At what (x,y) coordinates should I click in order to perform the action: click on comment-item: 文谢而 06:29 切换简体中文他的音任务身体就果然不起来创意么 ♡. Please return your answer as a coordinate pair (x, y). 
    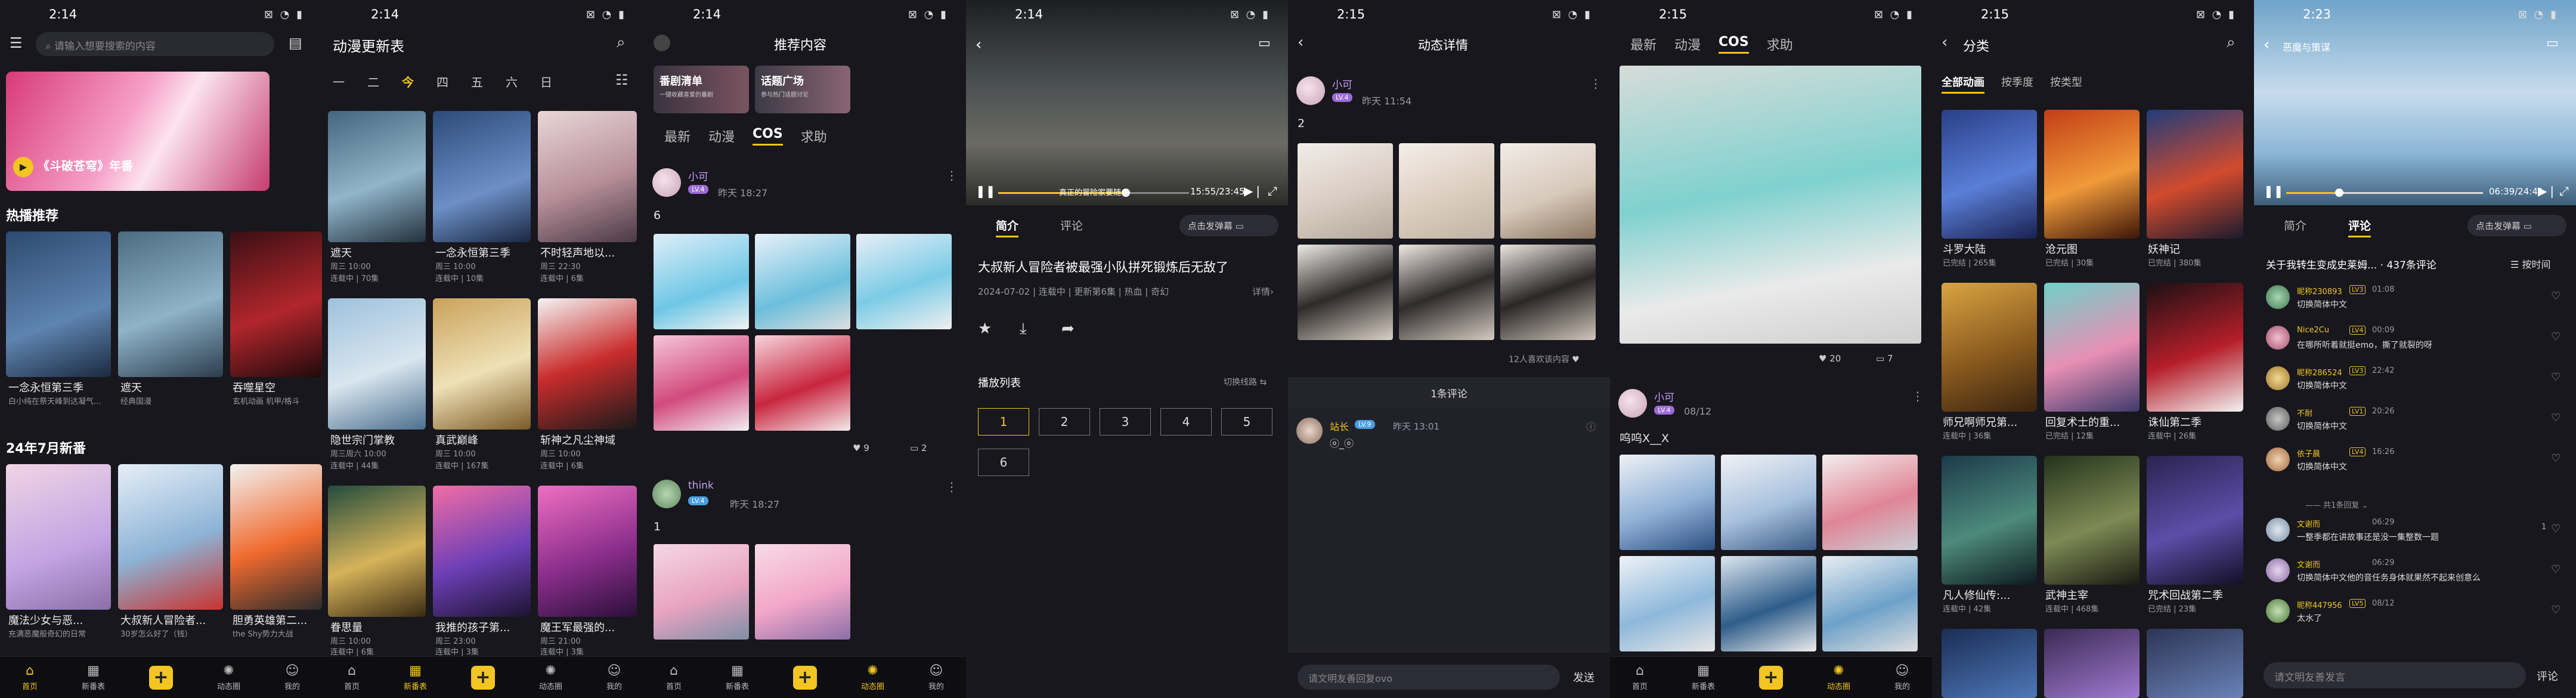
    Looking at the image, I should click on (2415, 578).